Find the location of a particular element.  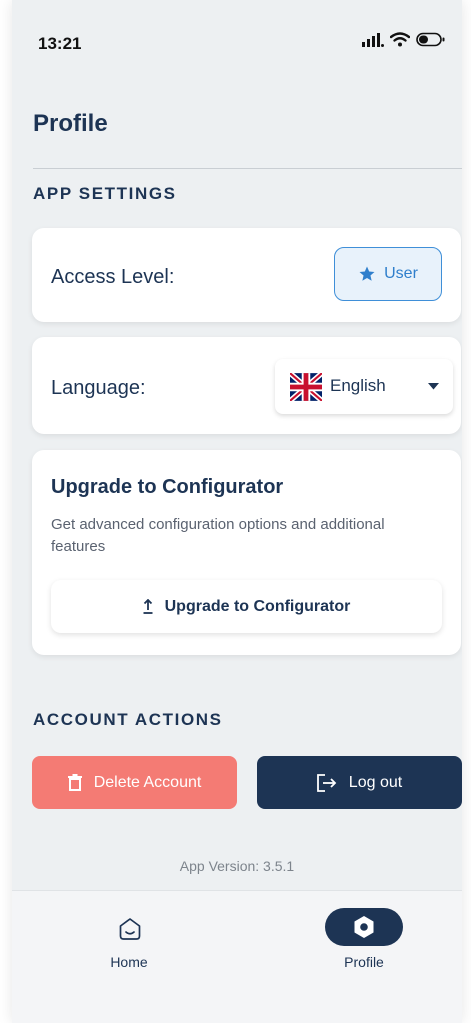

language-card: Language: English is located at coordinates (246, 385).